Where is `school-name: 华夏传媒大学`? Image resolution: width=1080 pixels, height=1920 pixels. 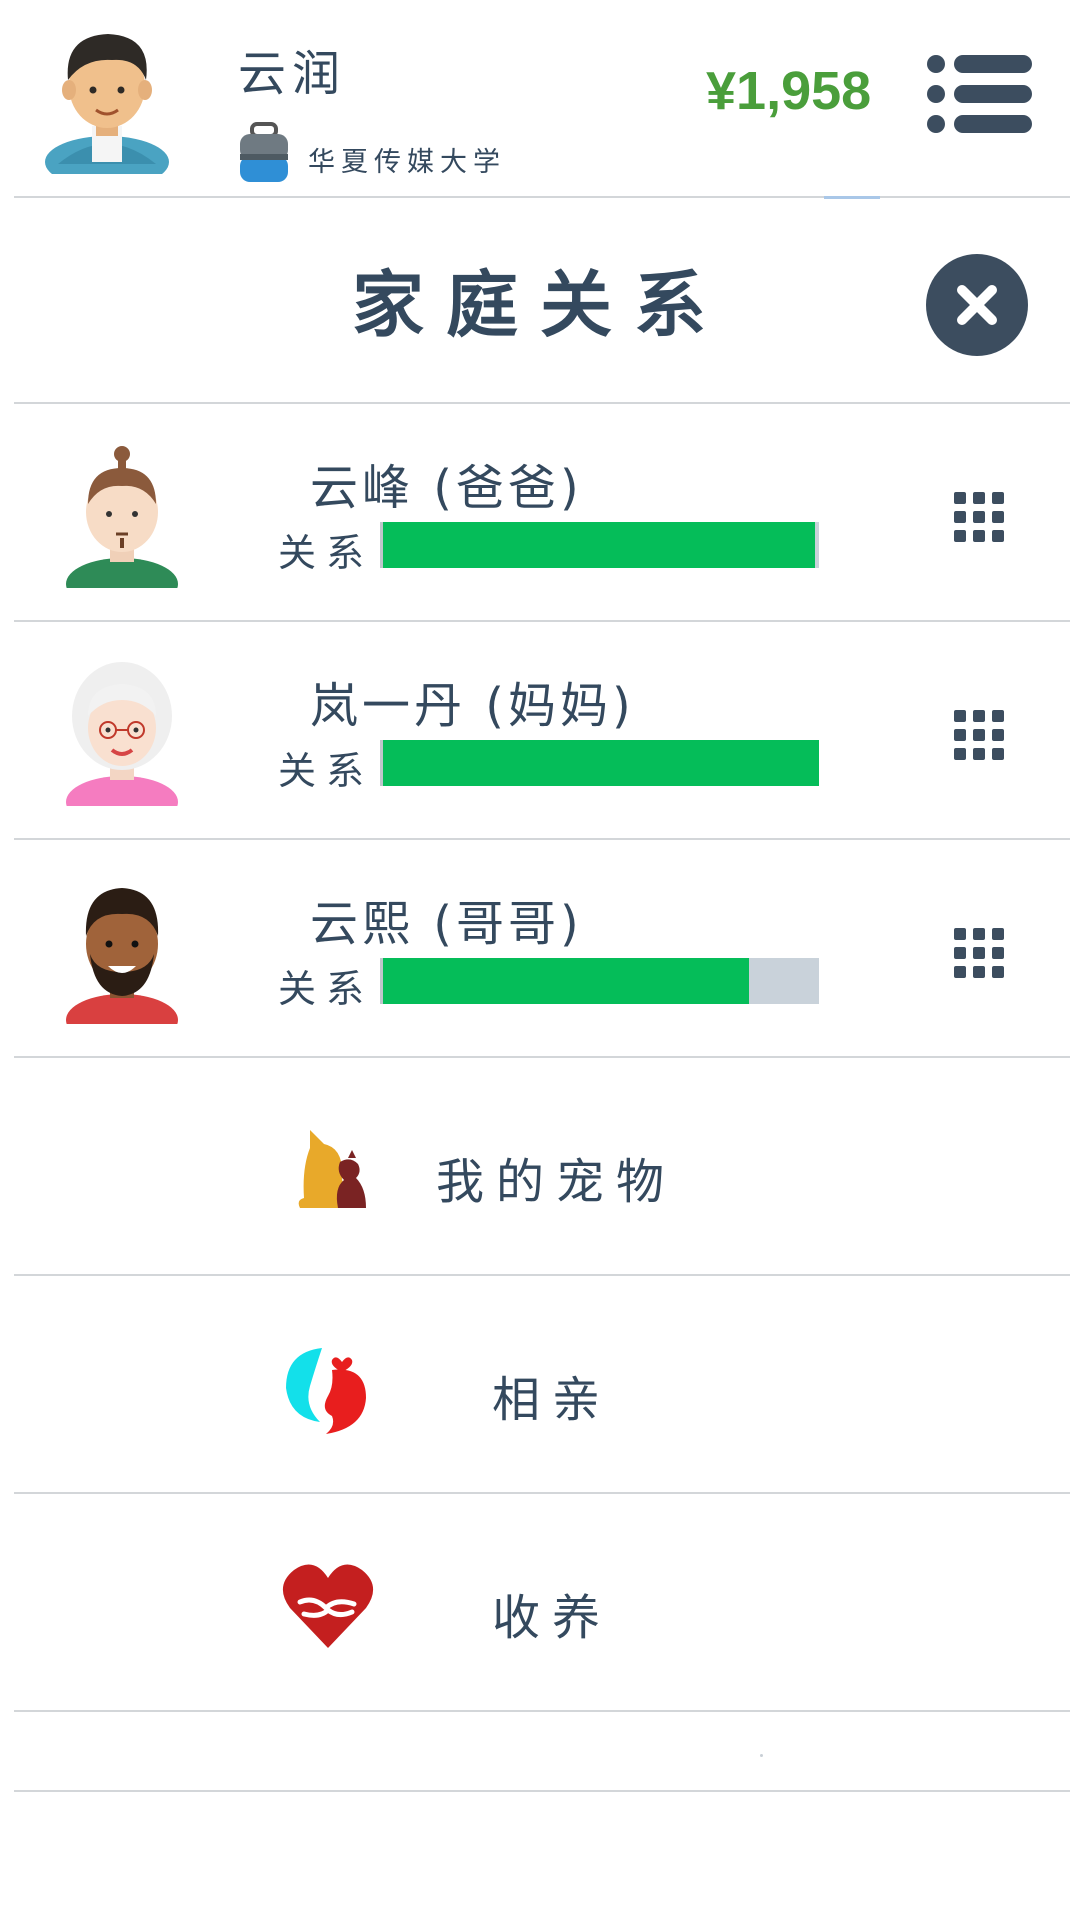
school-name: 华夏传媒大学 is located at coordinates (407, 162).